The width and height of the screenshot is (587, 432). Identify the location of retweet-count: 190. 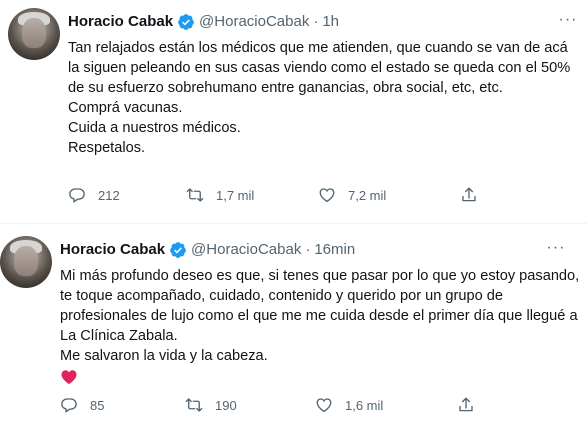
(226, 405).